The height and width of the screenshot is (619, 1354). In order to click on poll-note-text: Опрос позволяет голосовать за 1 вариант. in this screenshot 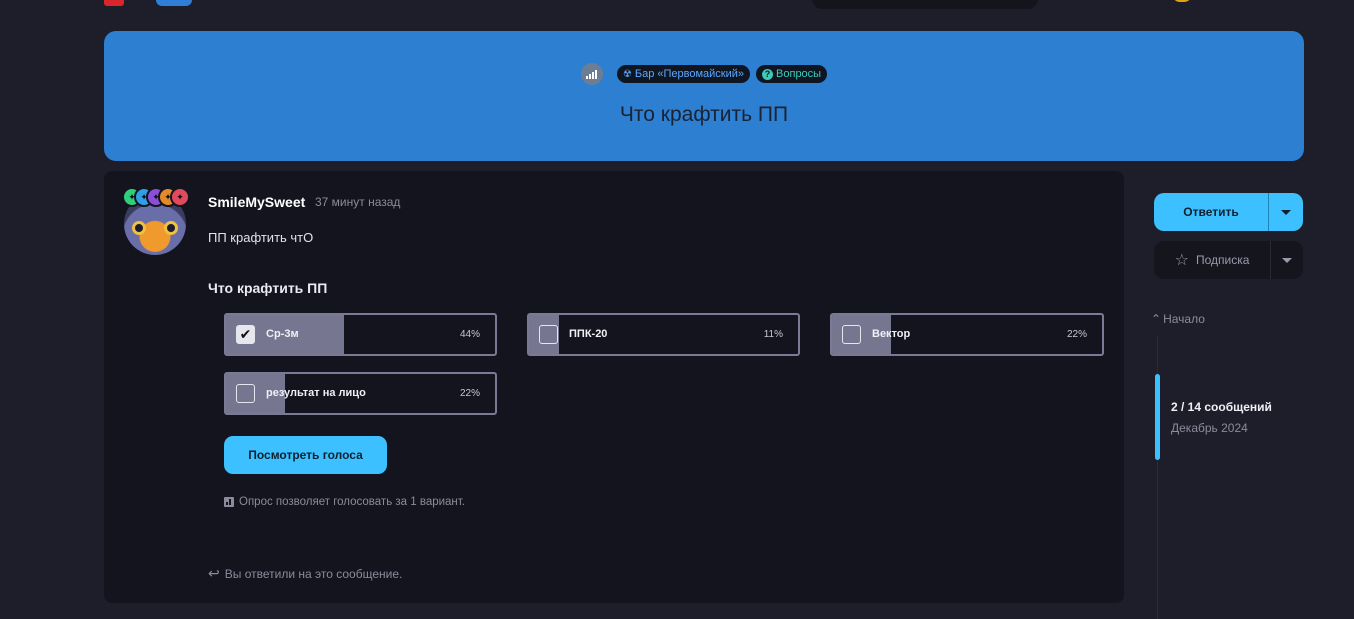, I will do `click(352, 502)`.